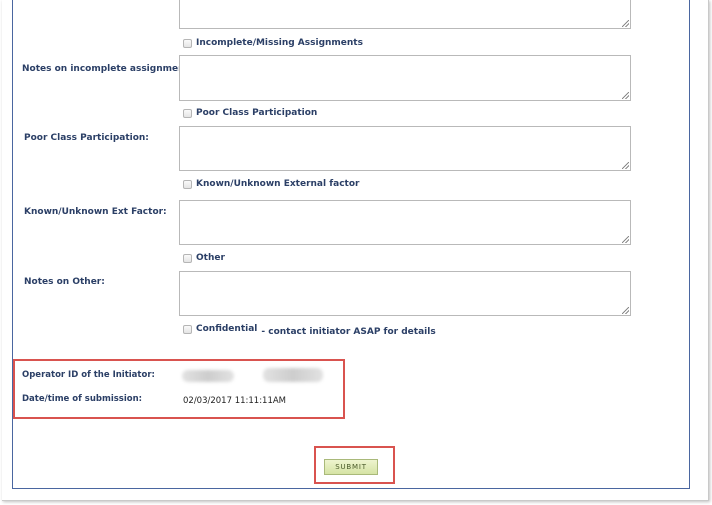 This screenshot has height=505, width=712. I want to click on operator-name-redacted, so click(293, 375).